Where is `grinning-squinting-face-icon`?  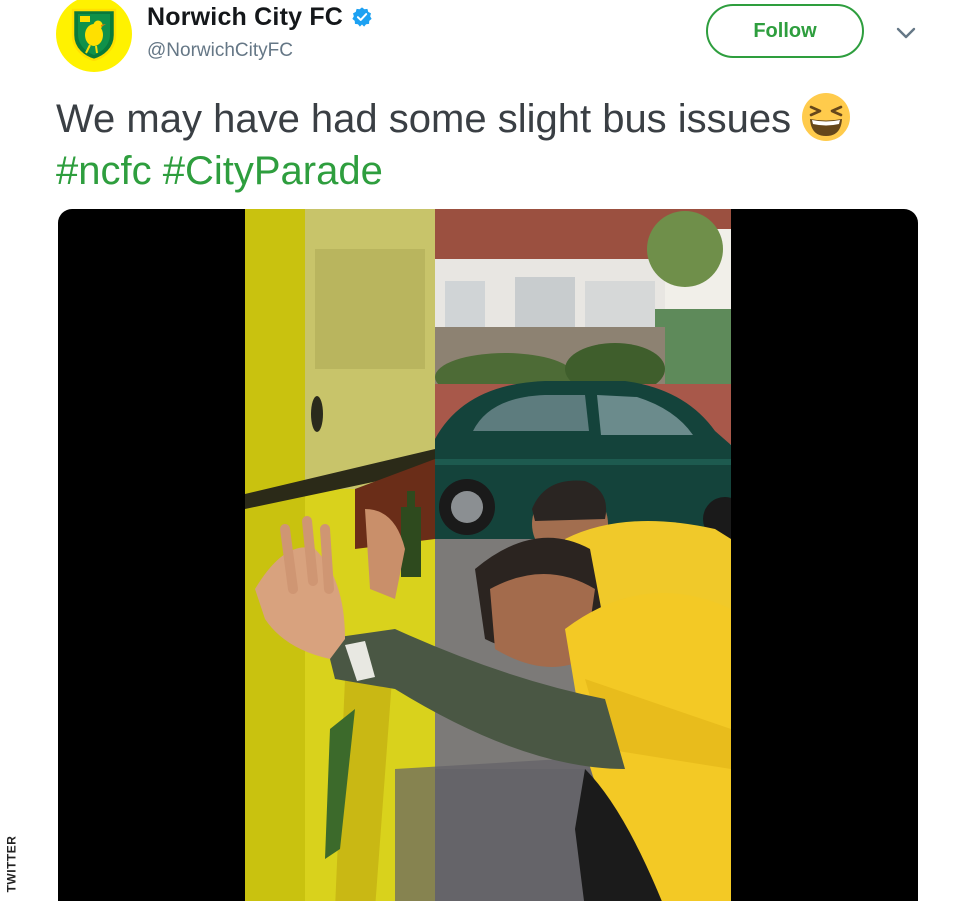
grinning-squinting-face-icon is located at coordinates (826, 117).